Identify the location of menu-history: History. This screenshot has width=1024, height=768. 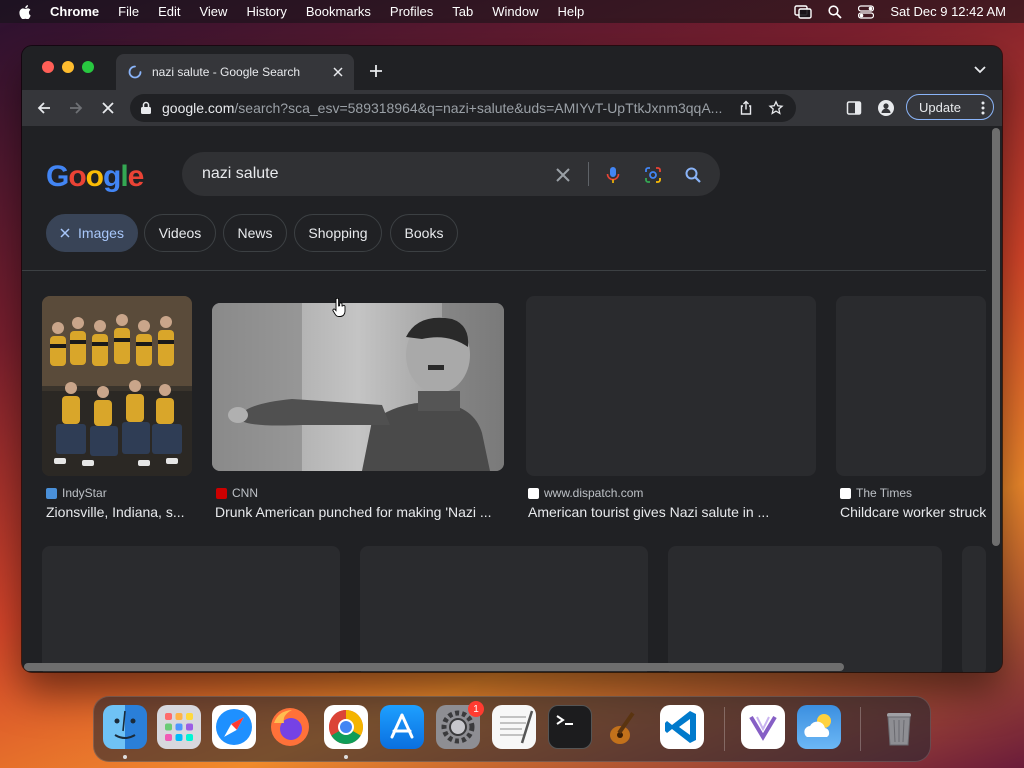
(266, 11).